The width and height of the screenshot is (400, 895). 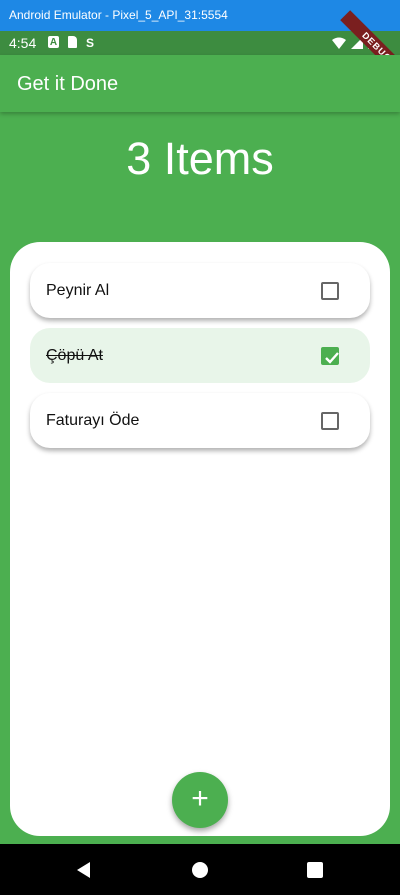 I want to click on check-icon, so click(x=332, y=358).